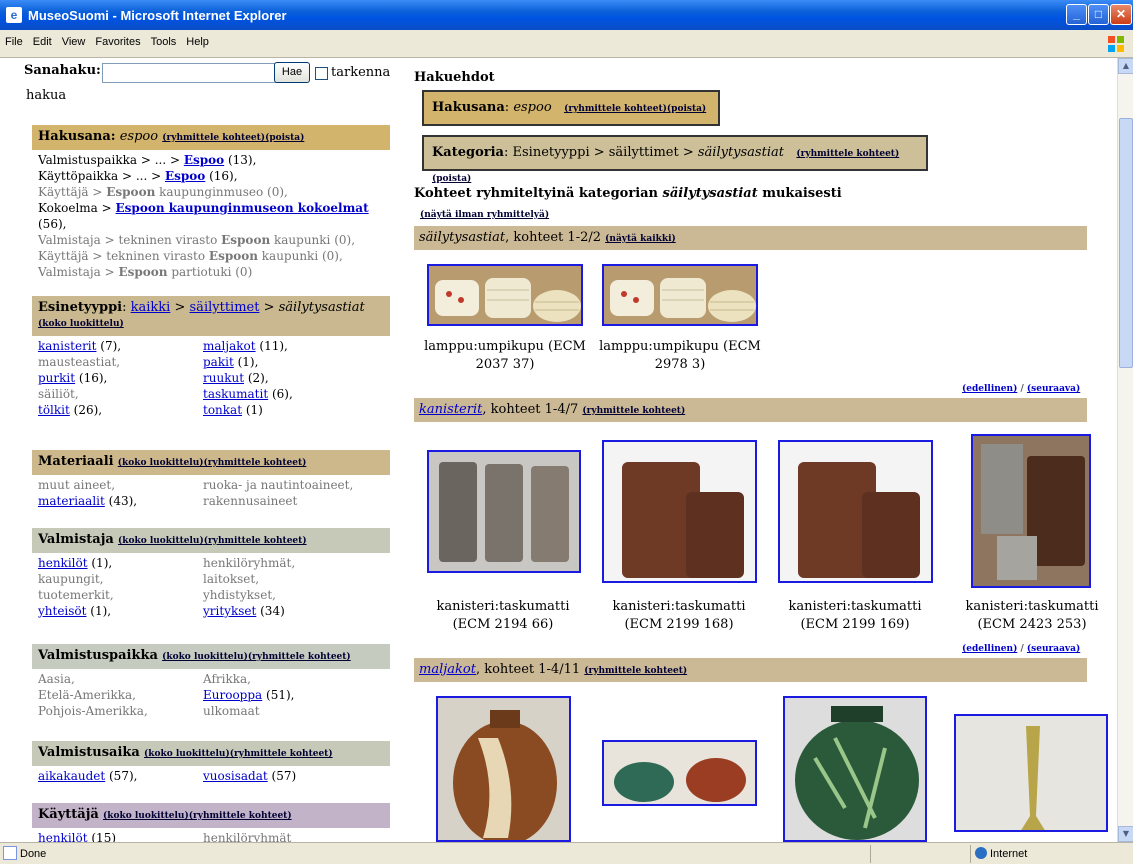 The width and height of the screenshot is (1133, 864). What do you see at coordinates (1121, 14) in the screenshot?
I see `close-button: ✕` at bounding box center [1121, 14].